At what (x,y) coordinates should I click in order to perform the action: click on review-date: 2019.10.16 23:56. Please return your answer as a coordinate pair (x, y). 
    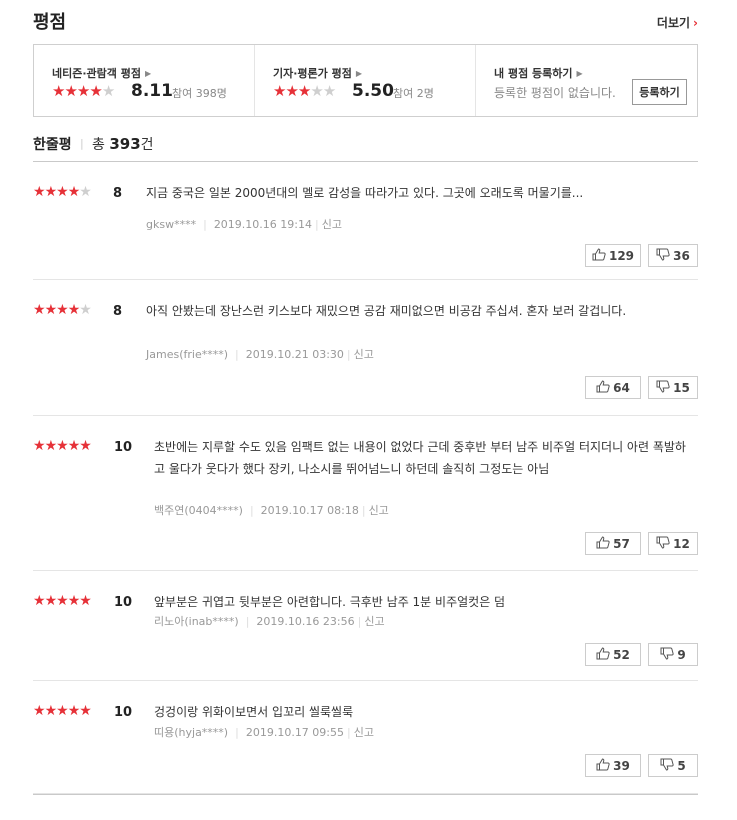
    Looking at the image, I should click on (305, 621).